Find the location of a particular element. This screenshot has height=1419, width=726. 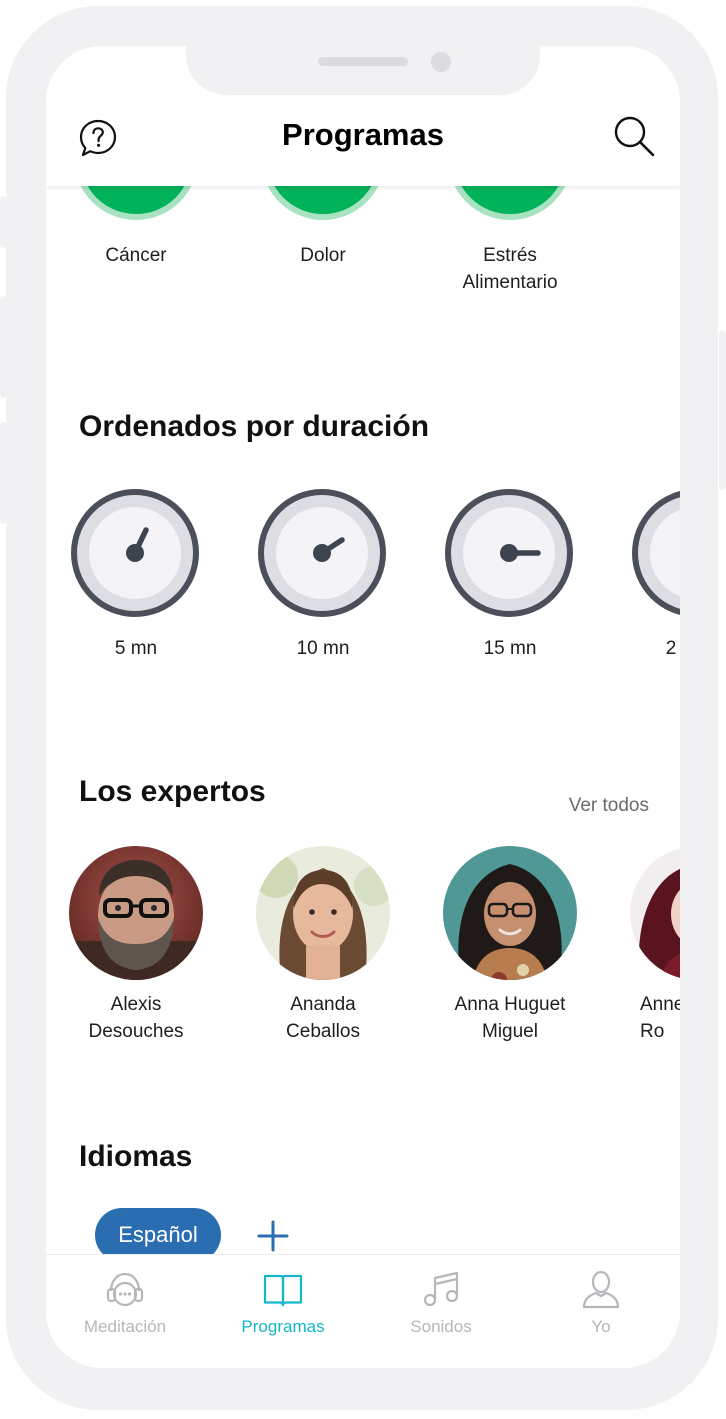

expert-name-anne: Anne Ro is located at coordinates (646, 1018).